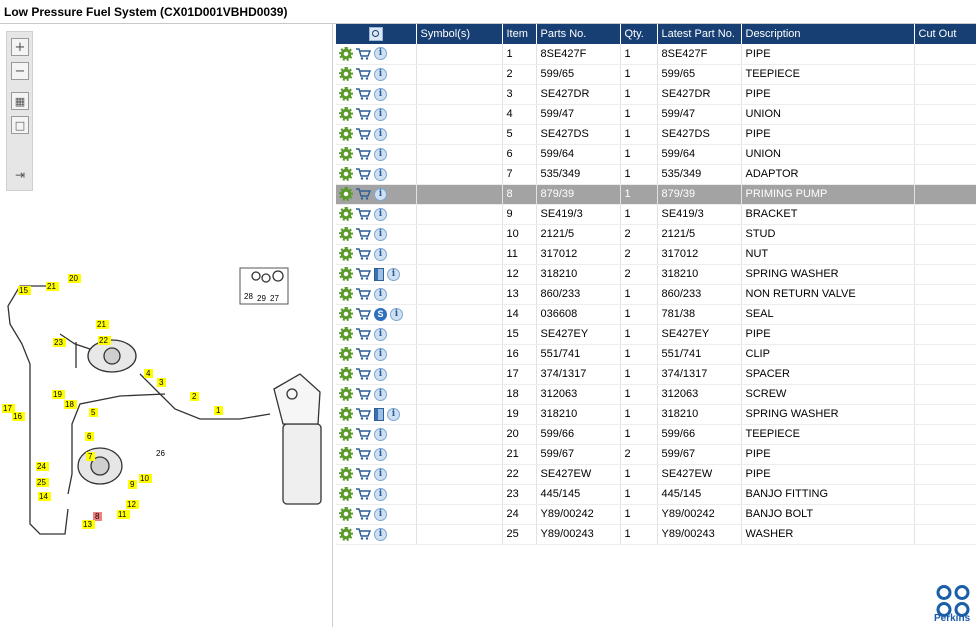 This screenshot has width=976, height=627. What do you see at coordinates (578, 34) in the screenshot?
I see `column-header-parts-no: Parts No.` at bounding box center [578, 34].